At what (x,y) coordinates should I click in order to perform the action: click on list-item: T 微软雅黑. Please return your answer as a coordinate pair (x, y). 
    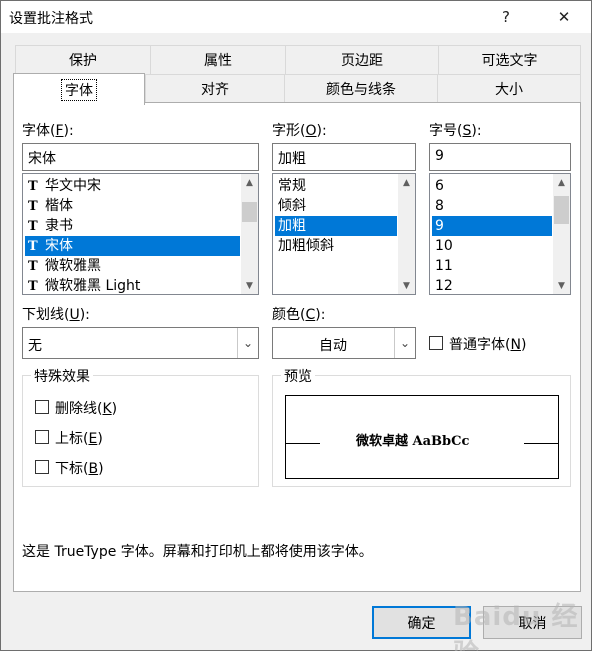
    Looking at the image, I should click on (132, 266).